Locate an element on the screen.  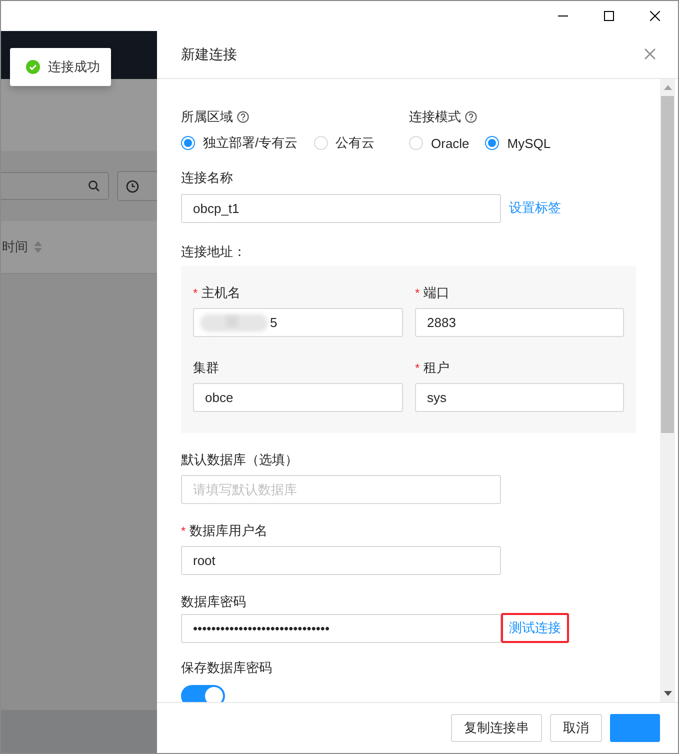
search-field is located at coordinates (55, 186).